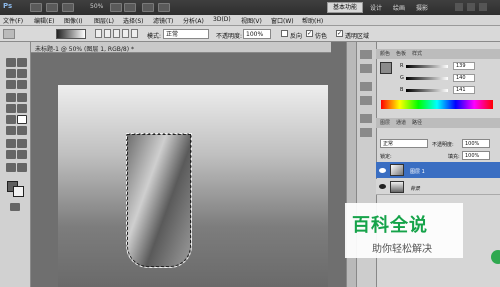  Describe the element at coordinates (11, 73) in the screenshot. I see `lasso-tool-icon` at that location.